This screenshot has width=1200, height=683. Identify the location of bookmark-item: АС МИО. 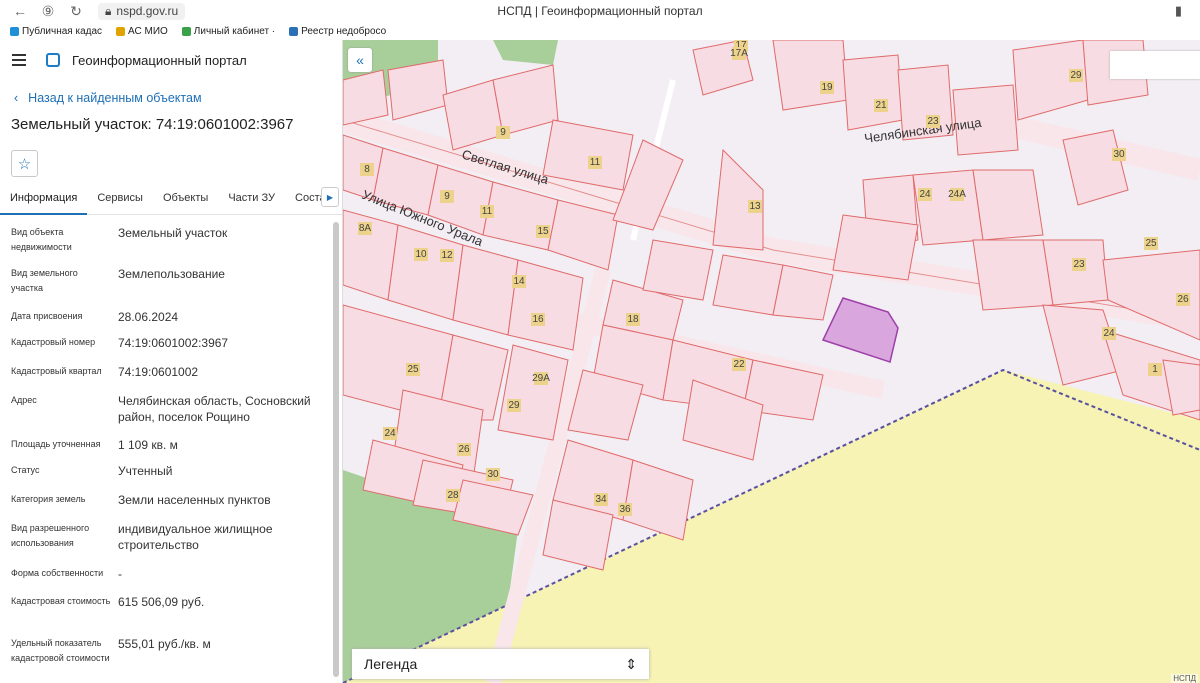
(142, 31).